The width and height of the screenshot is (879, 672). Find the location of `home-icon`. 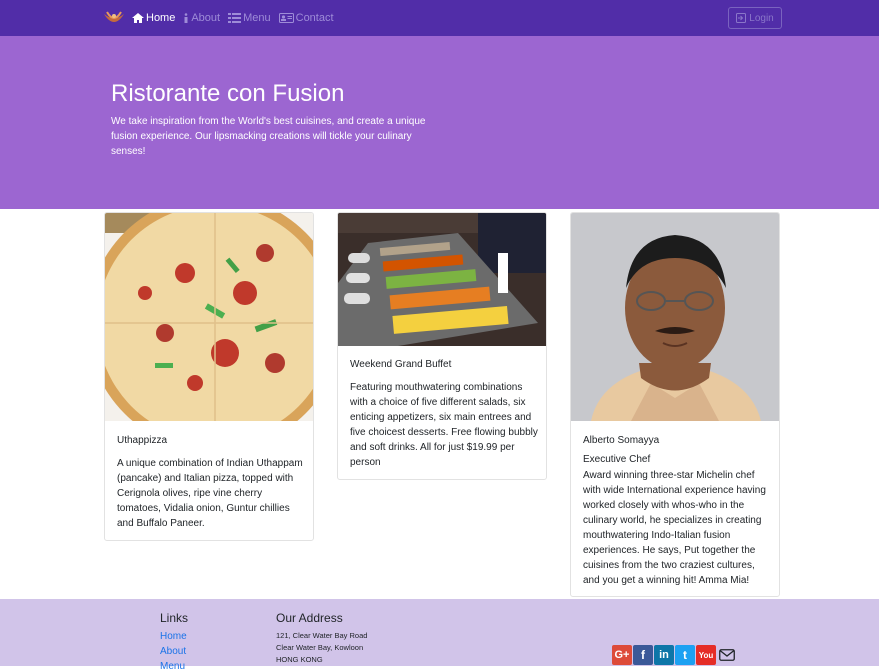

home-icon is located at coordinates (138, 18).